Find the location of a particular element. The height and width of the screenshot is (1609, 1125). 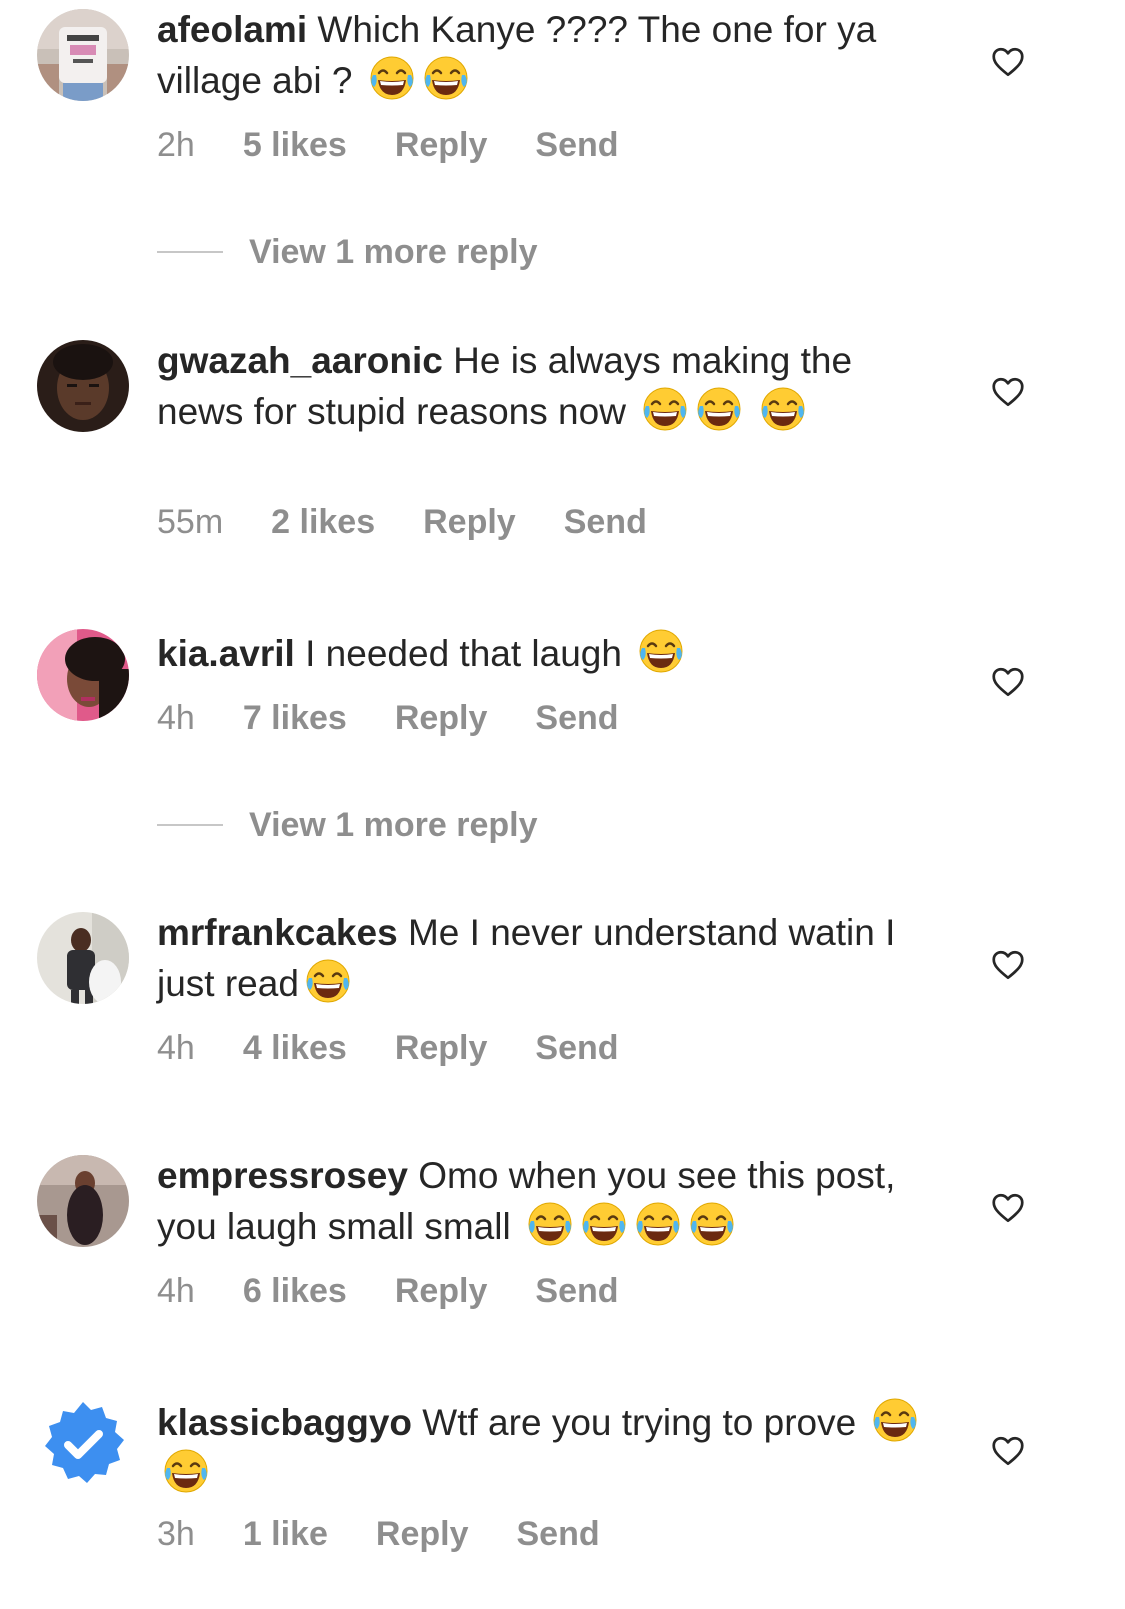

comment-meta: 4h 4 likes Reply Send is located at coordinates (412, 1048).